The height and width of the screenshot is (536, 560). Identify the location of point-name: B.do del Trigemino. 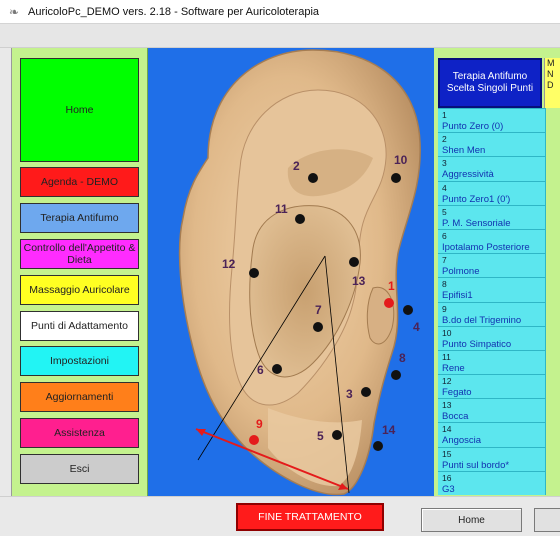
(482, 320).